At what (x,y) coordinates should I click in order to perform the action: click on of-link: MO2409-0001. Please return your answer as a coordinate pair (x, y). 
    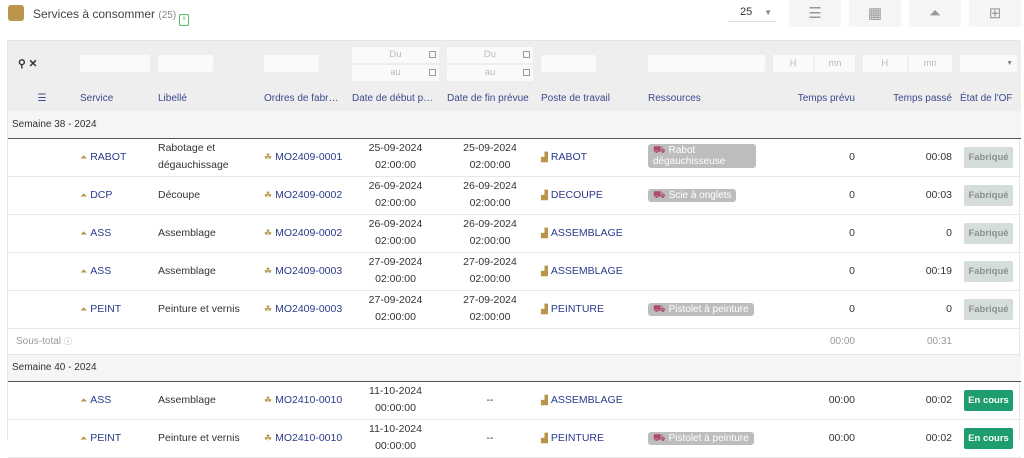
    Looking at the image, I should click on (308, 157).